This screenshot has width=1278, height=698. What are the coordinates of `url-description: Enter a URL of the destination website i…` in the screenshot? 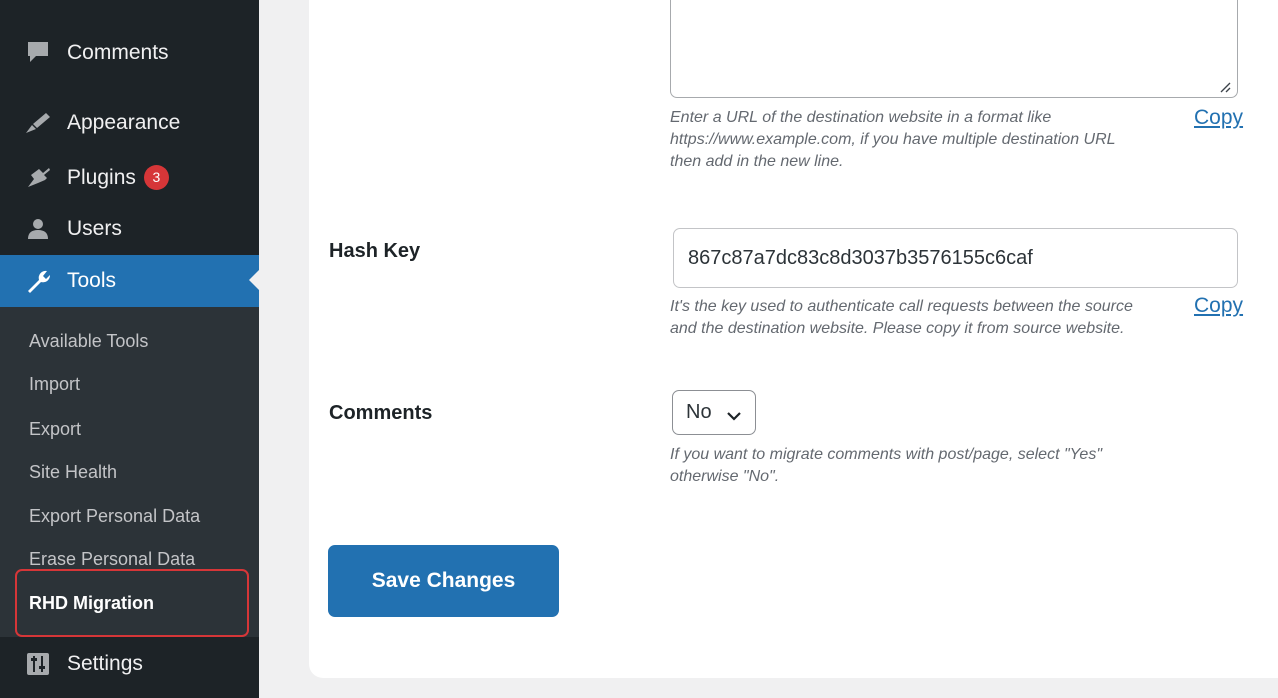 It's located at (930, 140).